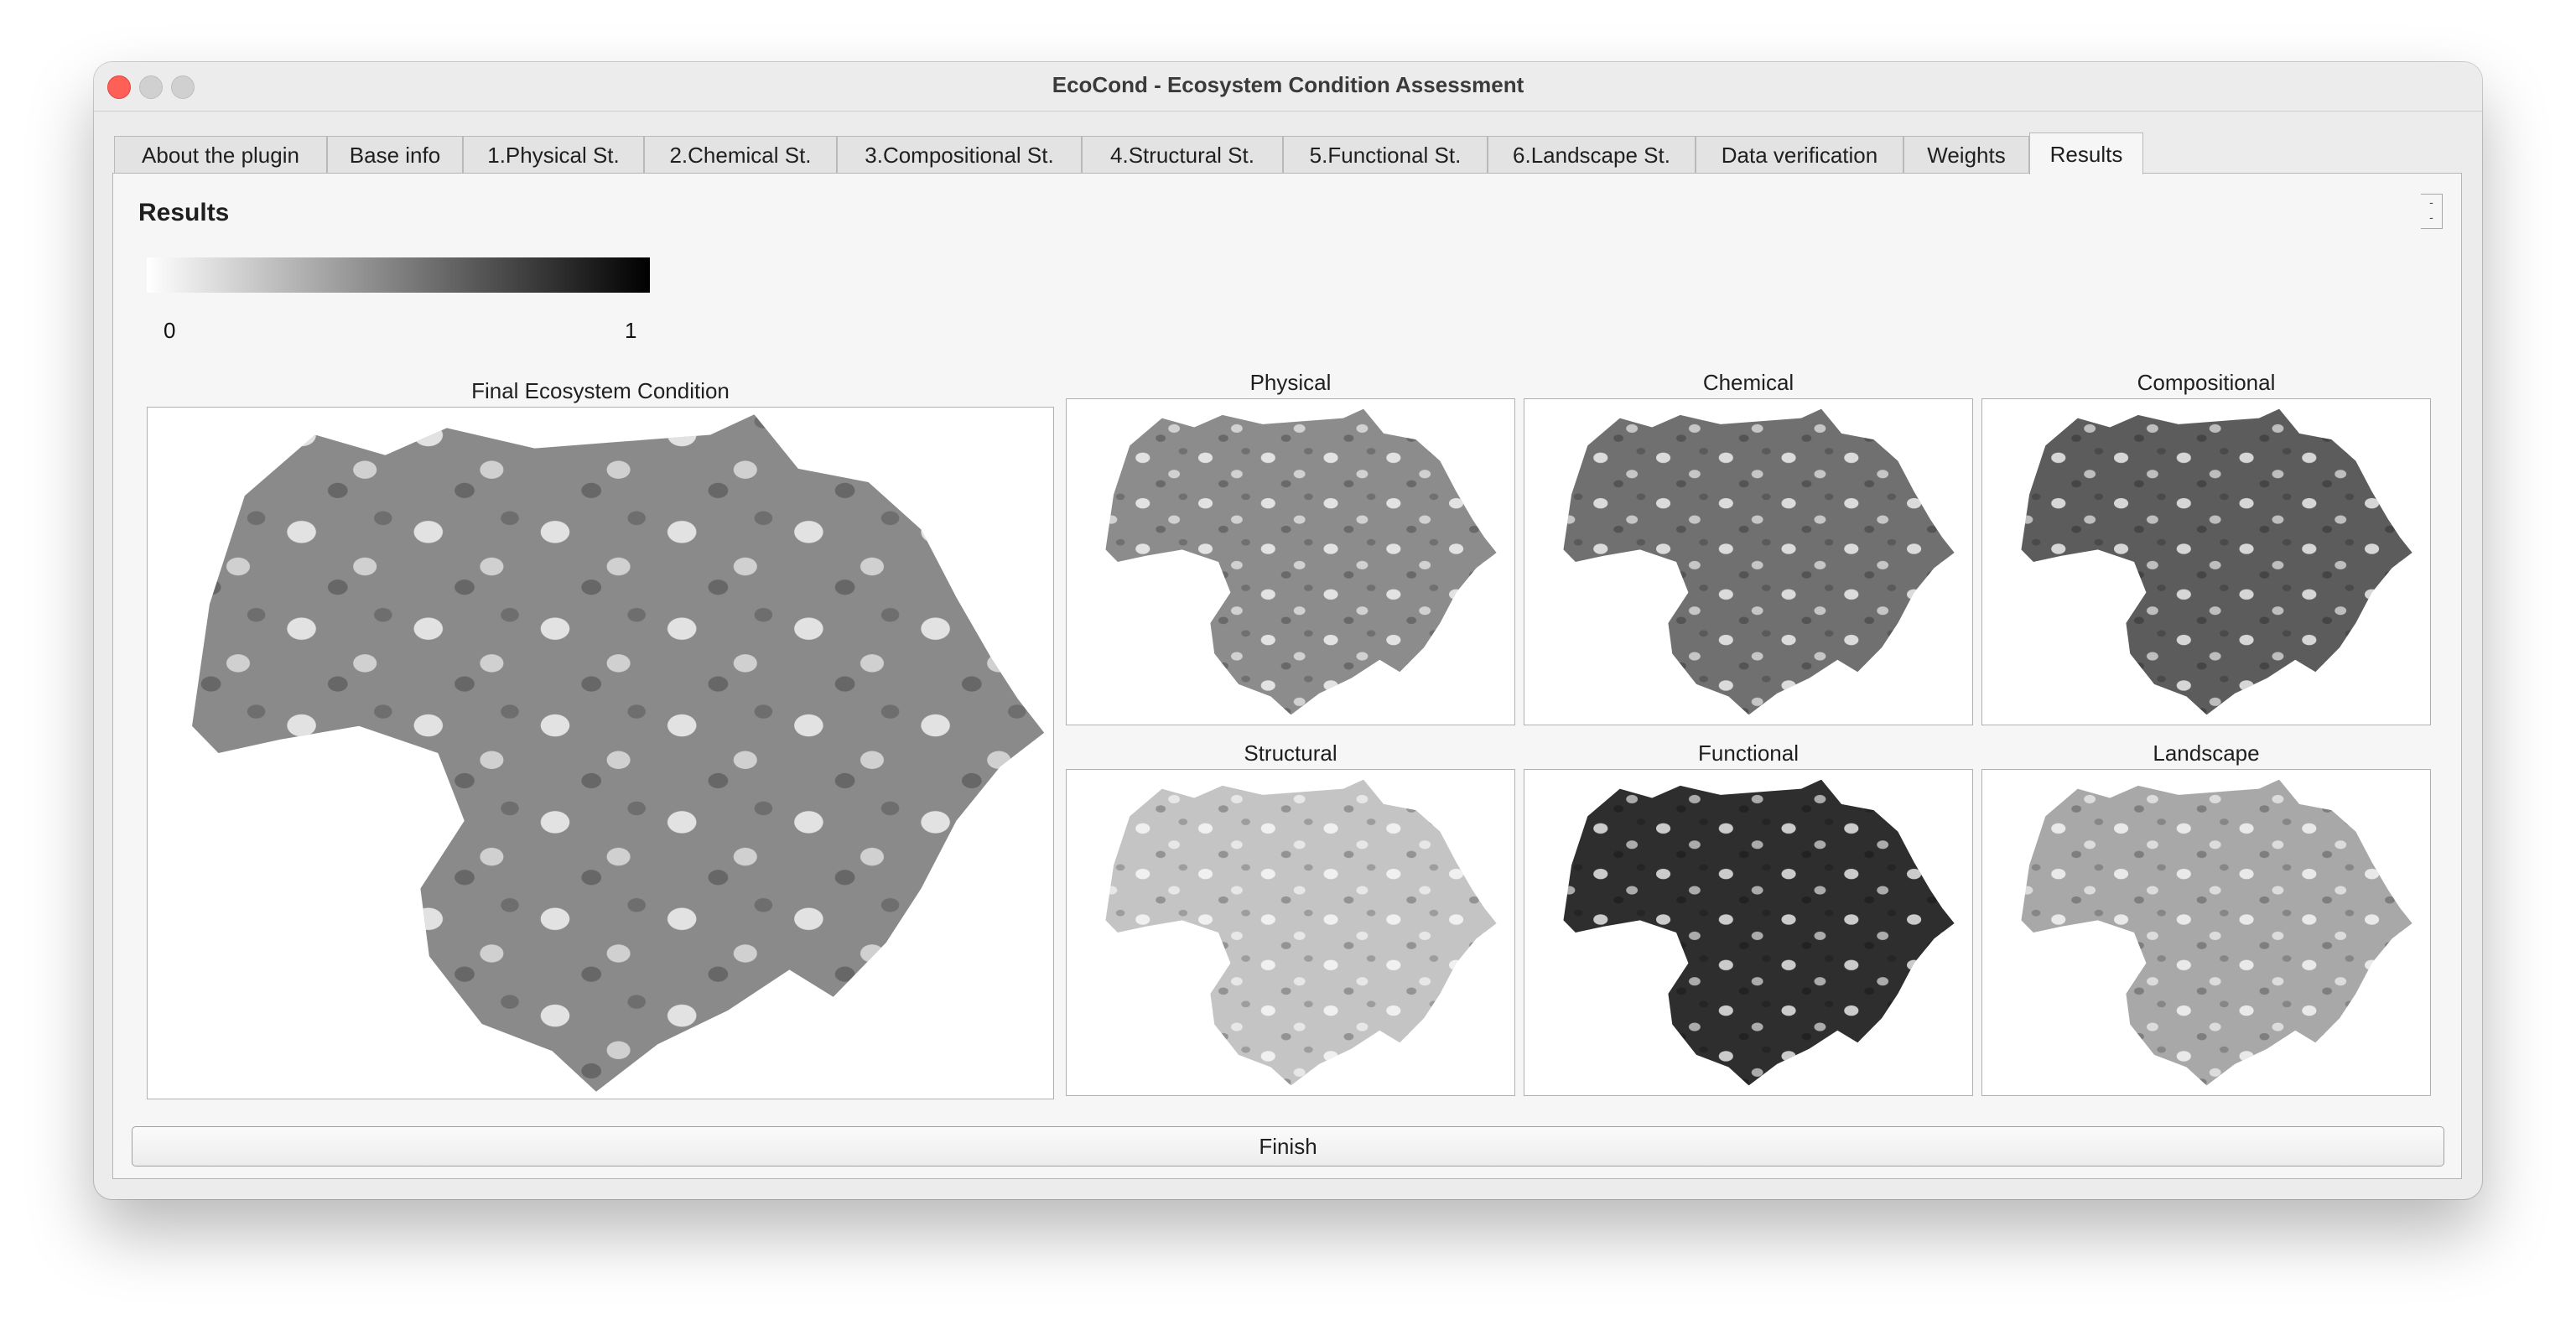  I want to click on structural-map-texture, so click(1301, 932).